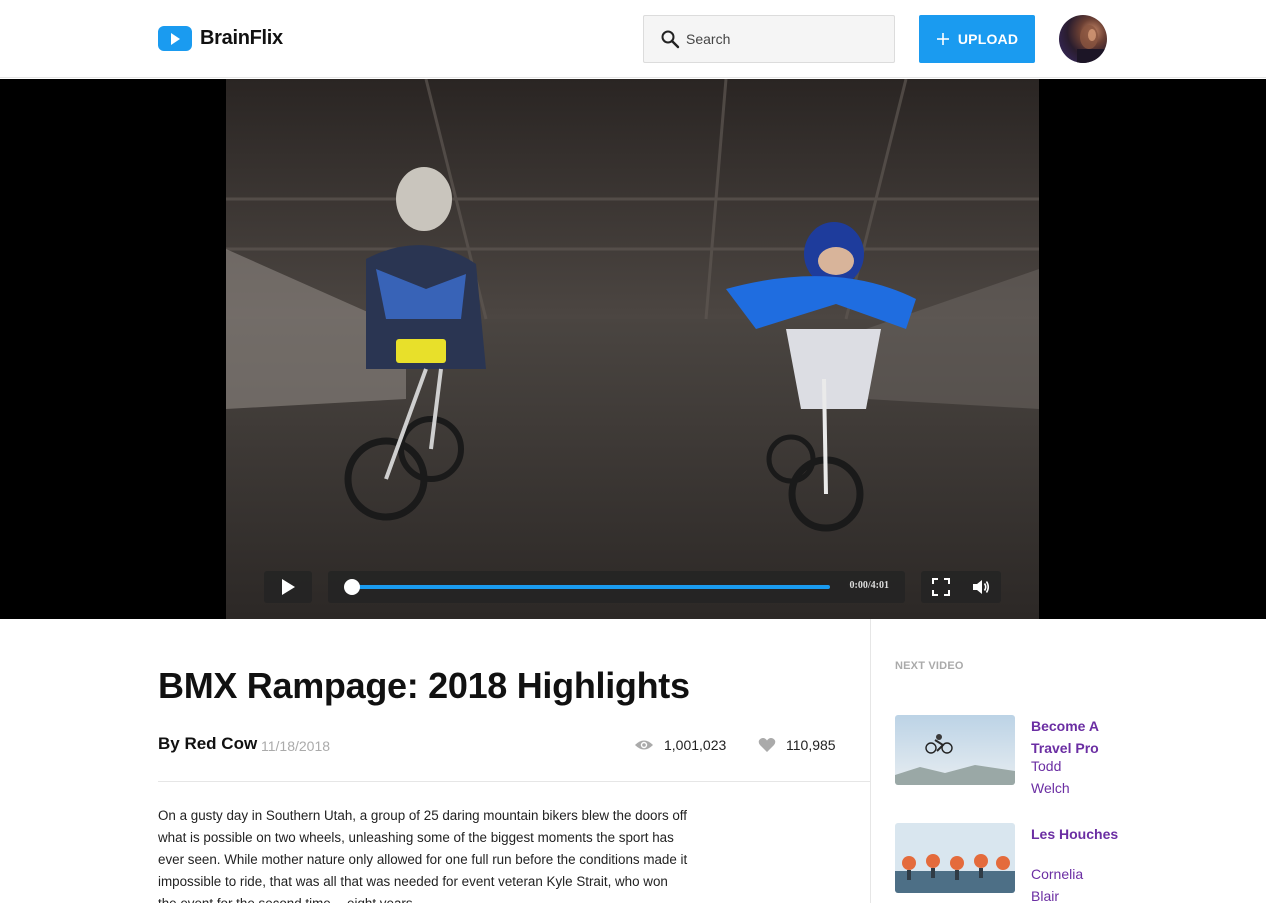  I want to click on plus-icon, so click(942, 39).